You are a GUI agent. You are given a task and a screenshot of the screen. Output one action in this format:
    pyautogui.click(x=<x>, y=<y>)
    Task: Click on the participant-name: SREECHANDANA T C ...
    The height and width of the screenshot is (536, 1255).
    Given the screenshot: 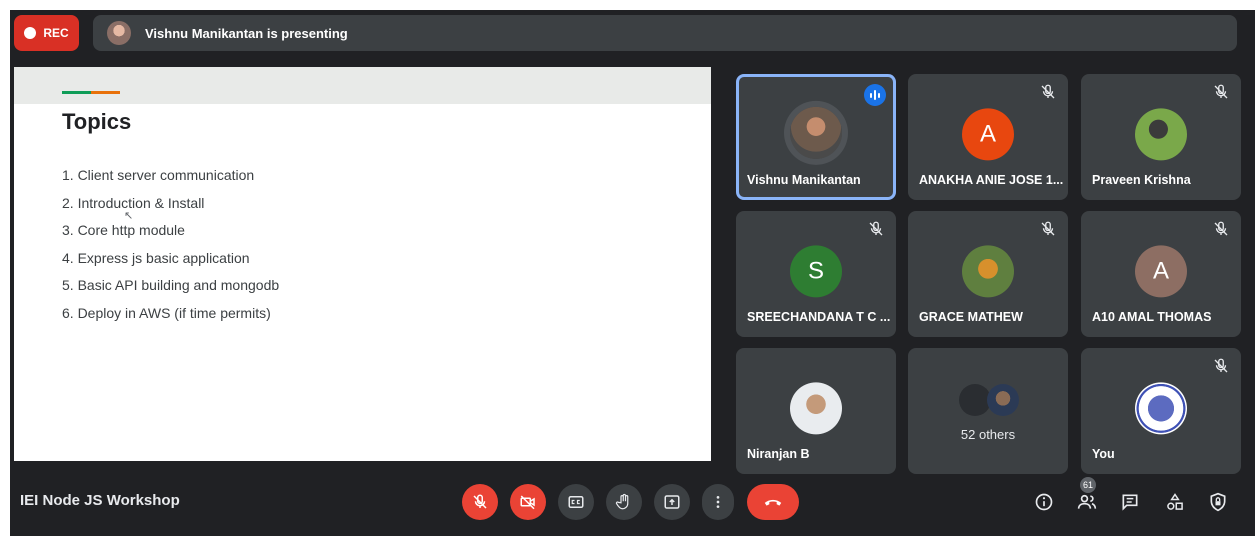 What is the action you would take?
    pyautogui.click(x=819, y=317)
    